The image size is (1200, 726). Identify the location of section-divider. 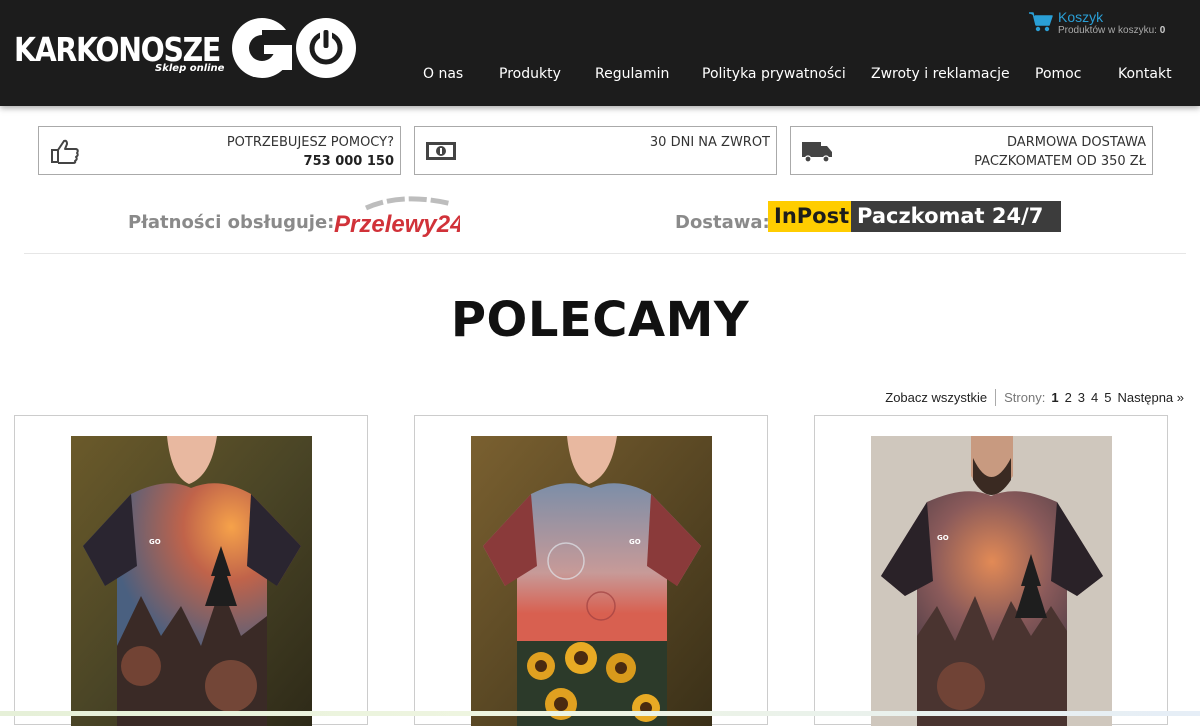
(605, 253).